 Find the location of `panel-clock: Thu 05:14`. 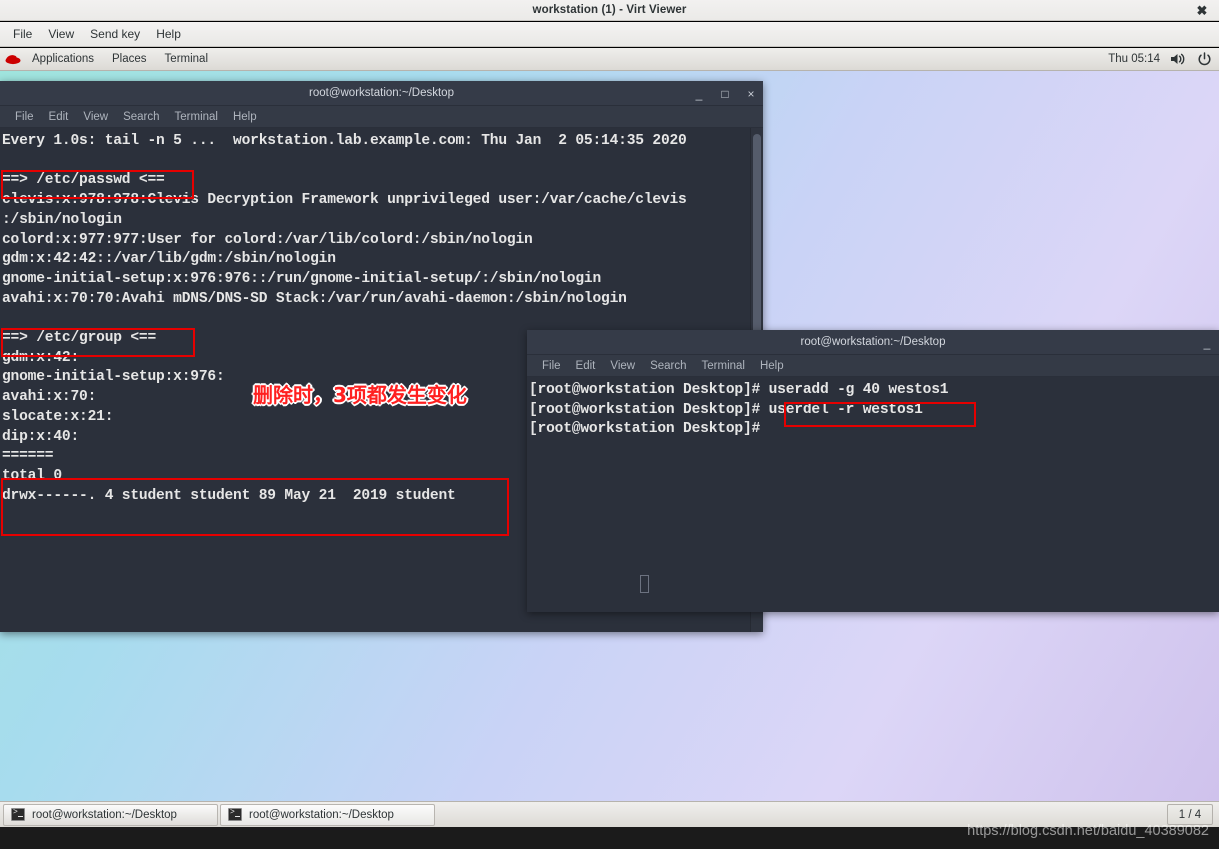

panel-clock: Thu 05:14 is located at coordinates (1134, 59).